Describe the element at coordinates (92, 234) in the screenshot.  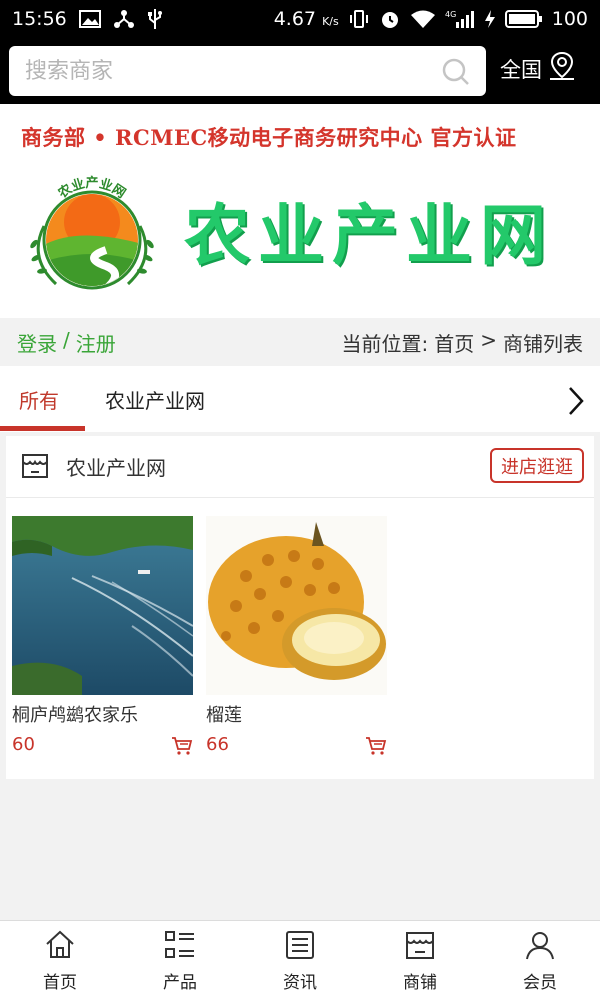
I see `site-logo: 农业产业网` at that location.